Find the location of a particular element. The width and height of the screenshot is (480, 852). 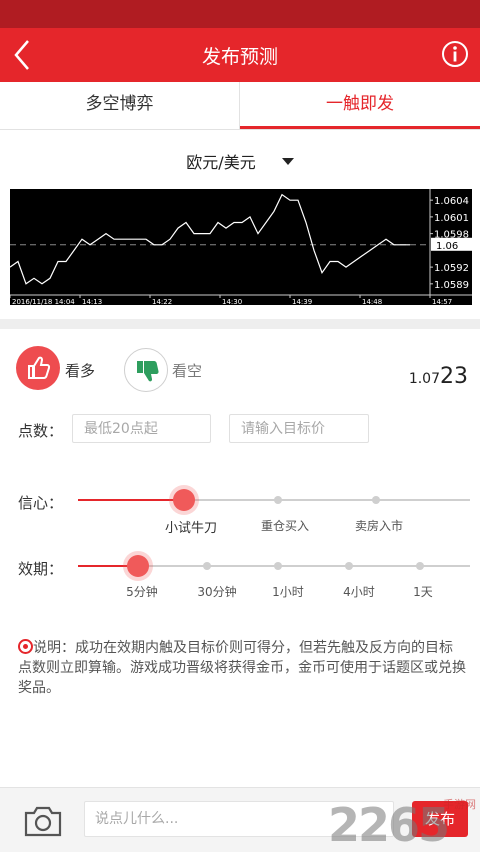

current-price: 1.0723 is located at coordinates (438, 376).